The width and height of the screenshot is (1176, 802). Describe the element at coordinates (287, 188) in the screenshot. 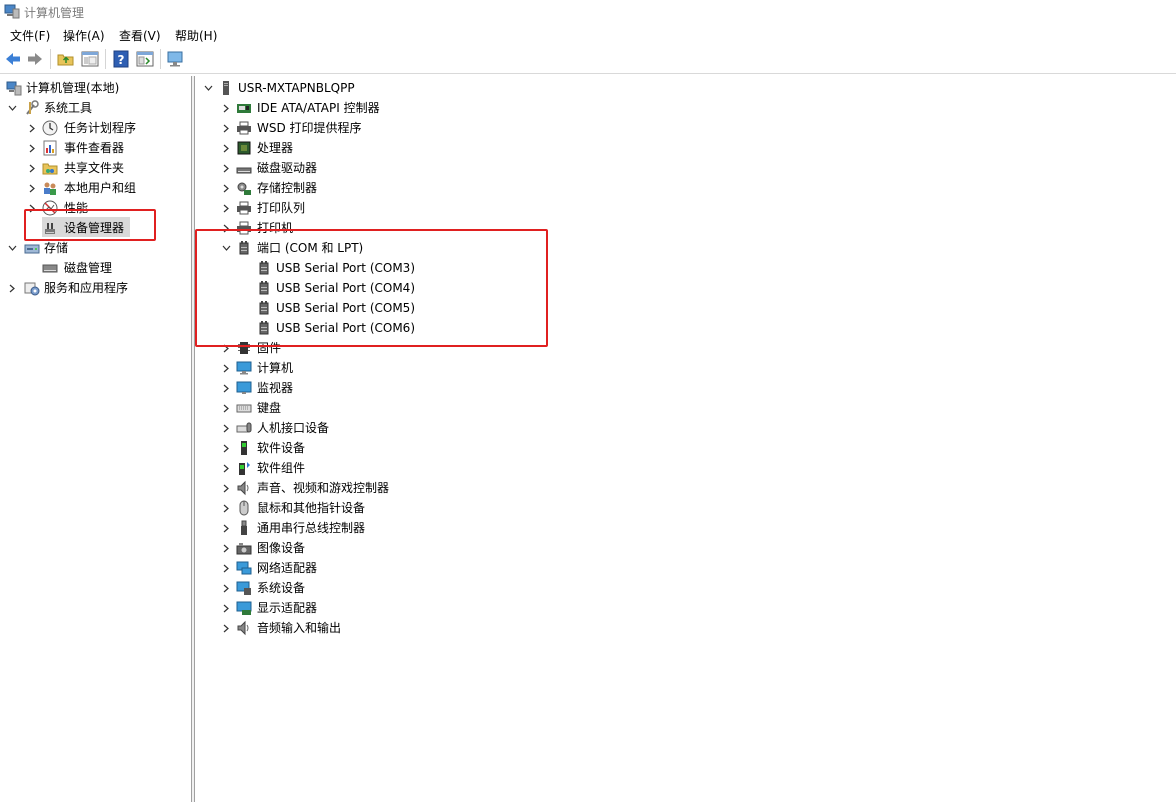

I see `device-category-label: 存储控制器` at that location.